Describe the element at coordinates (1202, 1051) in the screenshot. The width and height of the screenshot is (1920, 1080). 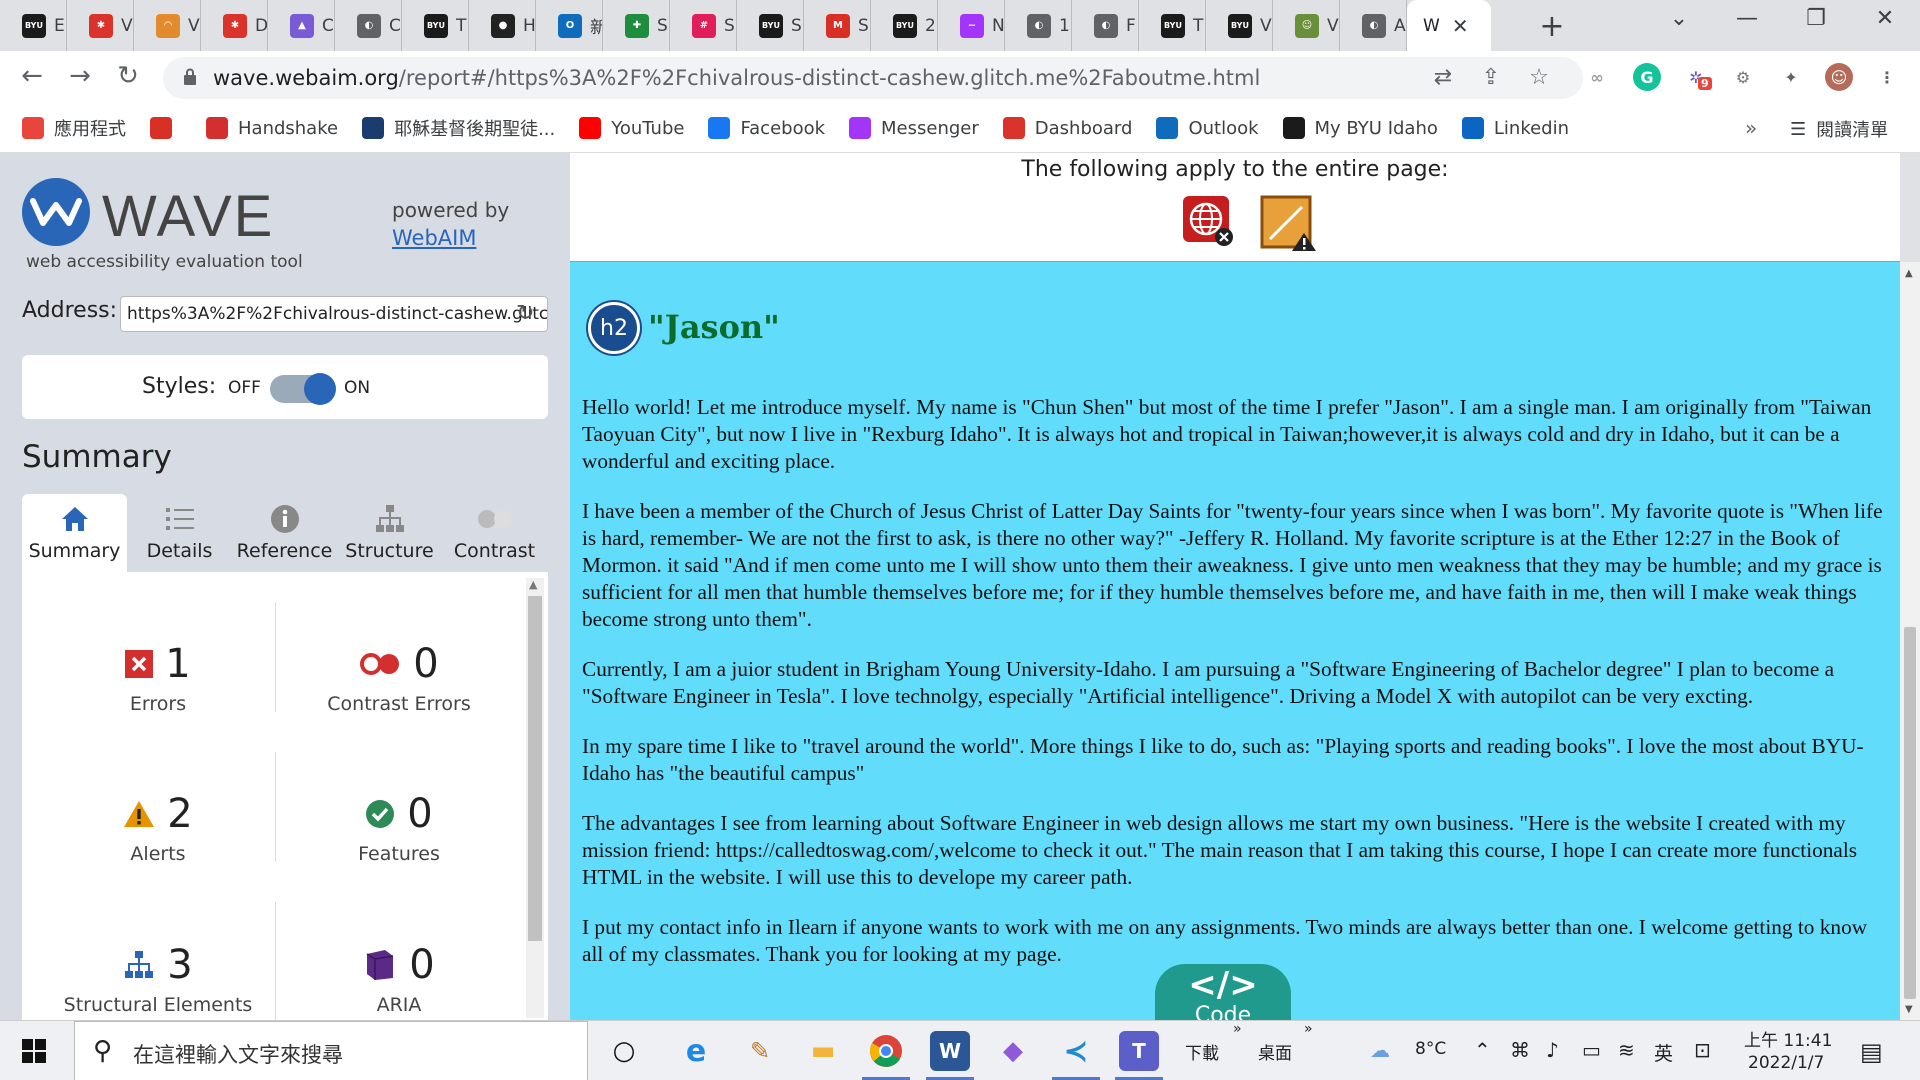
I see `downloads-toolbar: 下載` at that location.